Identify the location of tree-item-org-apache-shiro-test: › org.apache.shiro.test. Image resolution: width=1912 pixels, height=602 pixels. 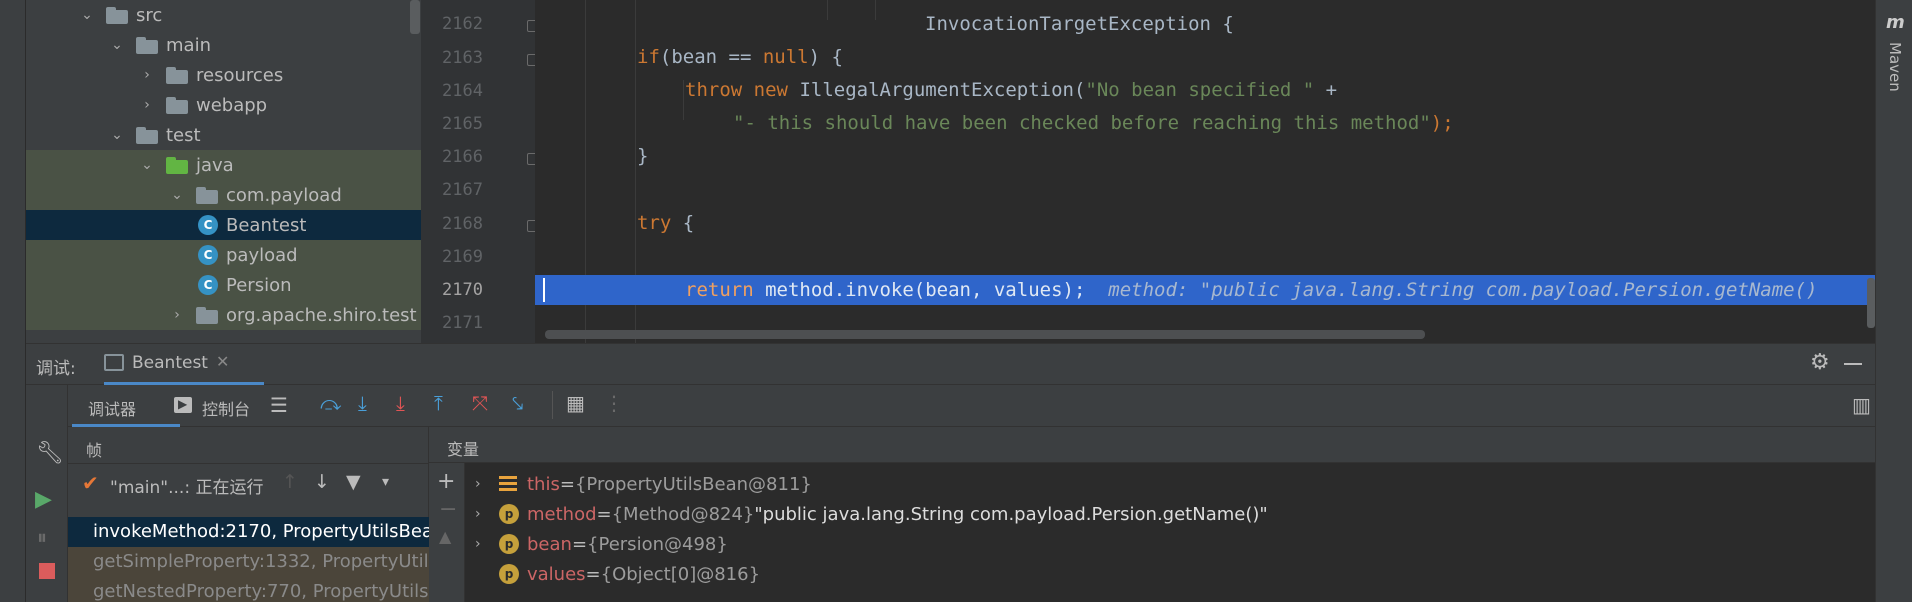
(223, 315).